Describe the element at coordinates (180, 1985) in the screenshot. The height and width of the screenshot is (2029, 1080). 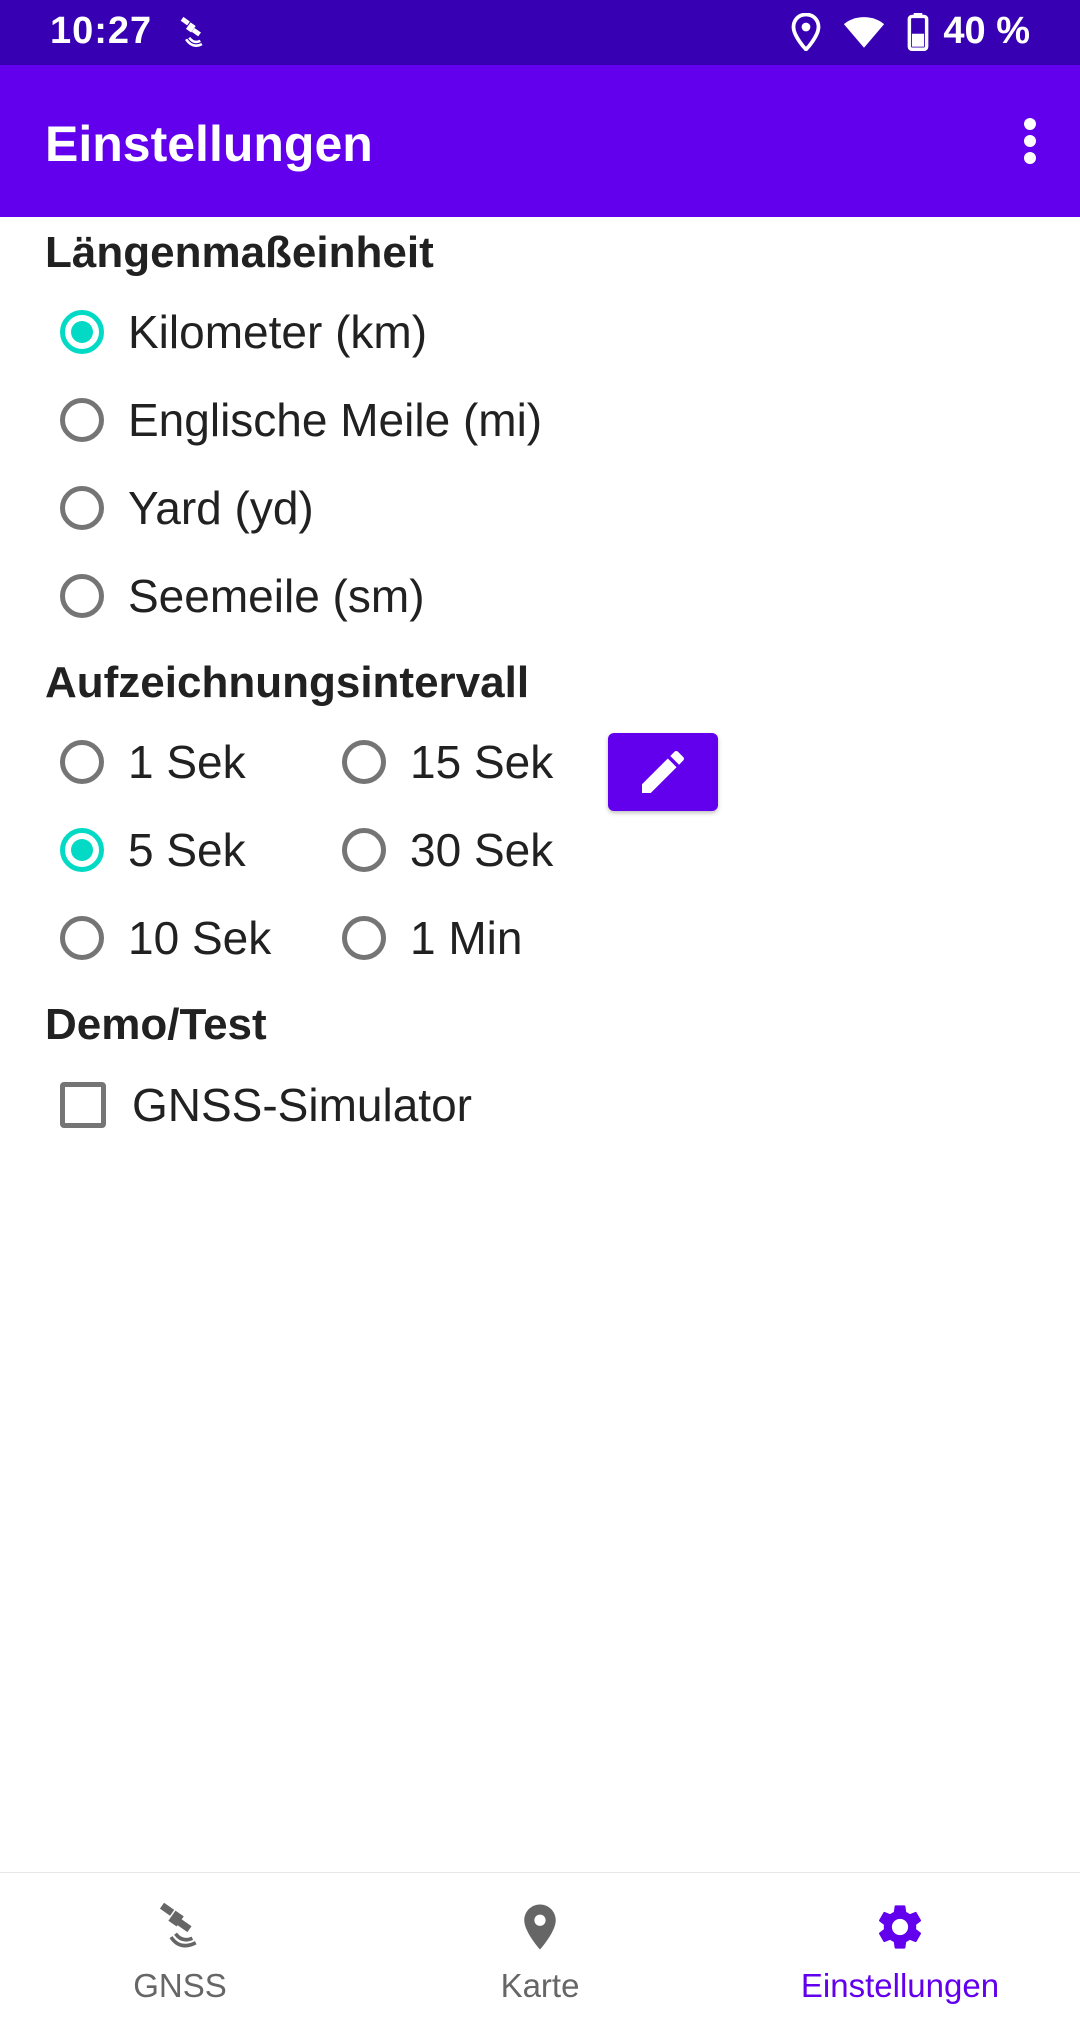
I see `nav-label: GNSS` at that location.